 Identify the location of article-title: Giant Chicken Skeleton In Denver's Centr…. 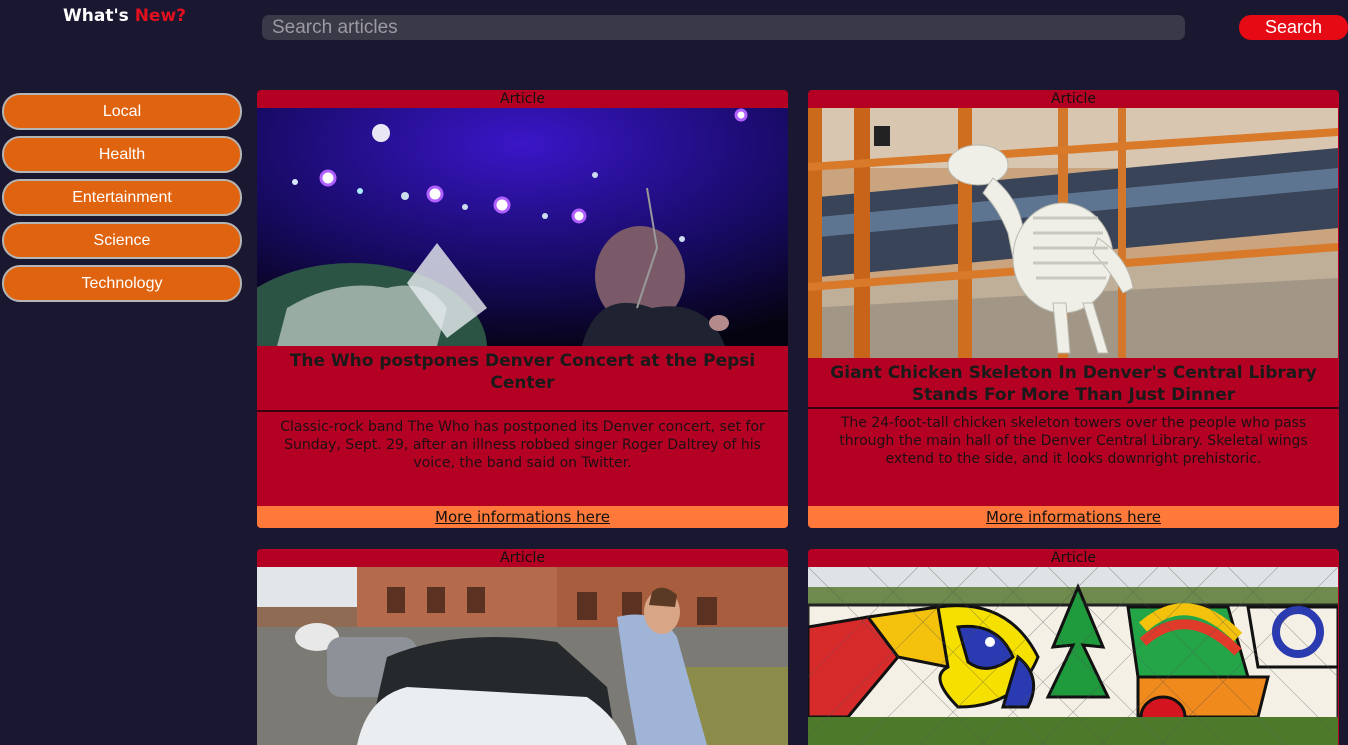
(1073, 383).